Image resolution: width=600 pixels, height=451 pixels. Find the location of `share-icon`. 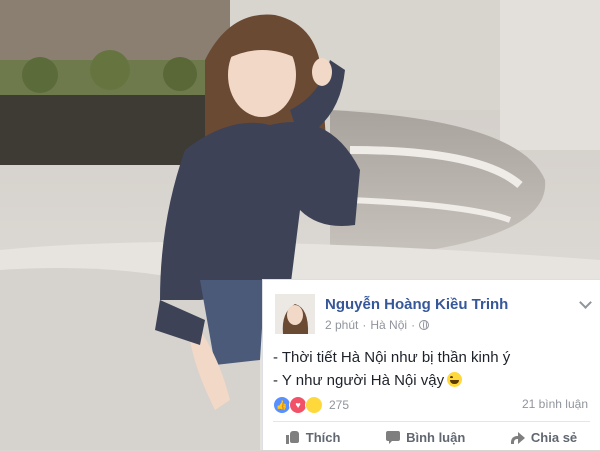

share-icon is located at coordinates (517, 437).